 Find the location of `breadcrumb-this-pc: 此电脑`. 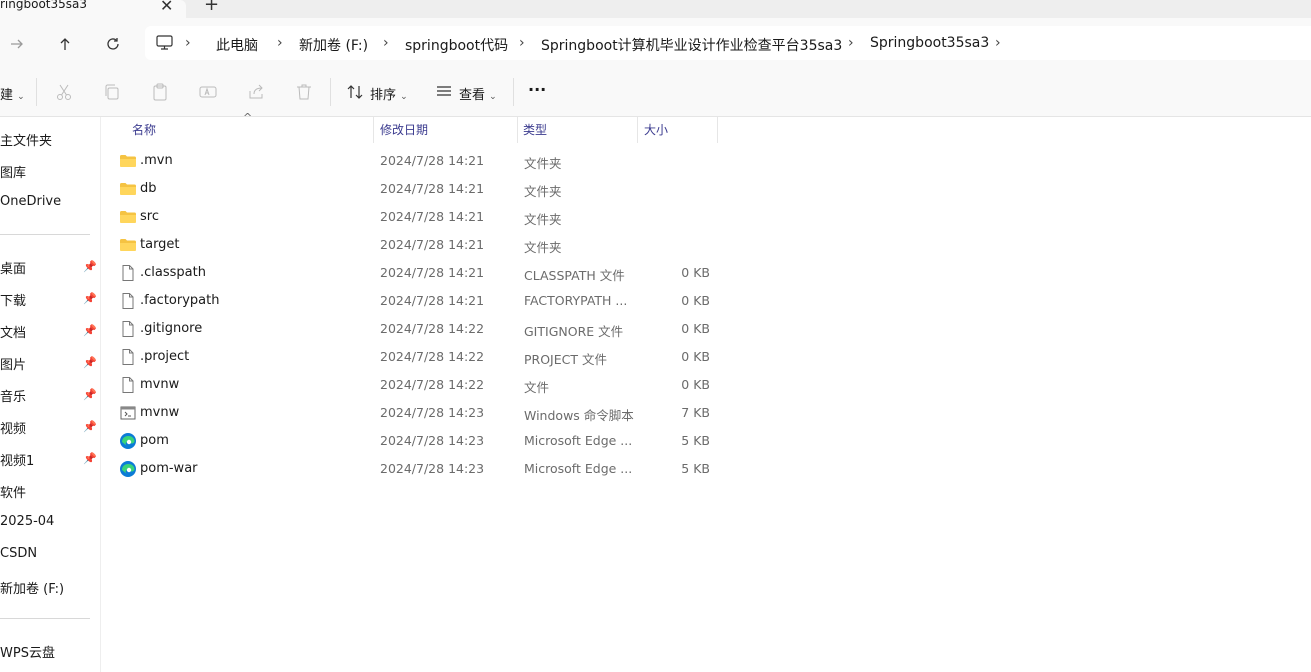

breadcrumb-this-pc: 此电脑 is located at coordinates (237, 45).